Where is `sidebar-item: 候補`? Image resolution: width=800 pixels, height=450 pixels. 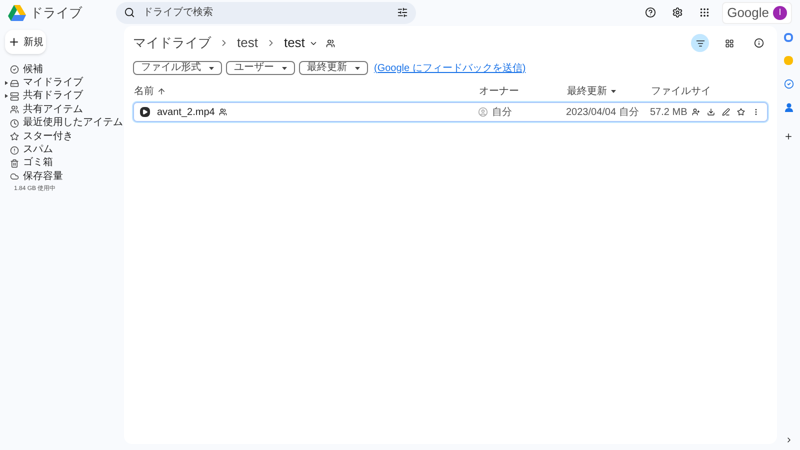 sidebar-item: 候補 is located at coordinates (64, 69).